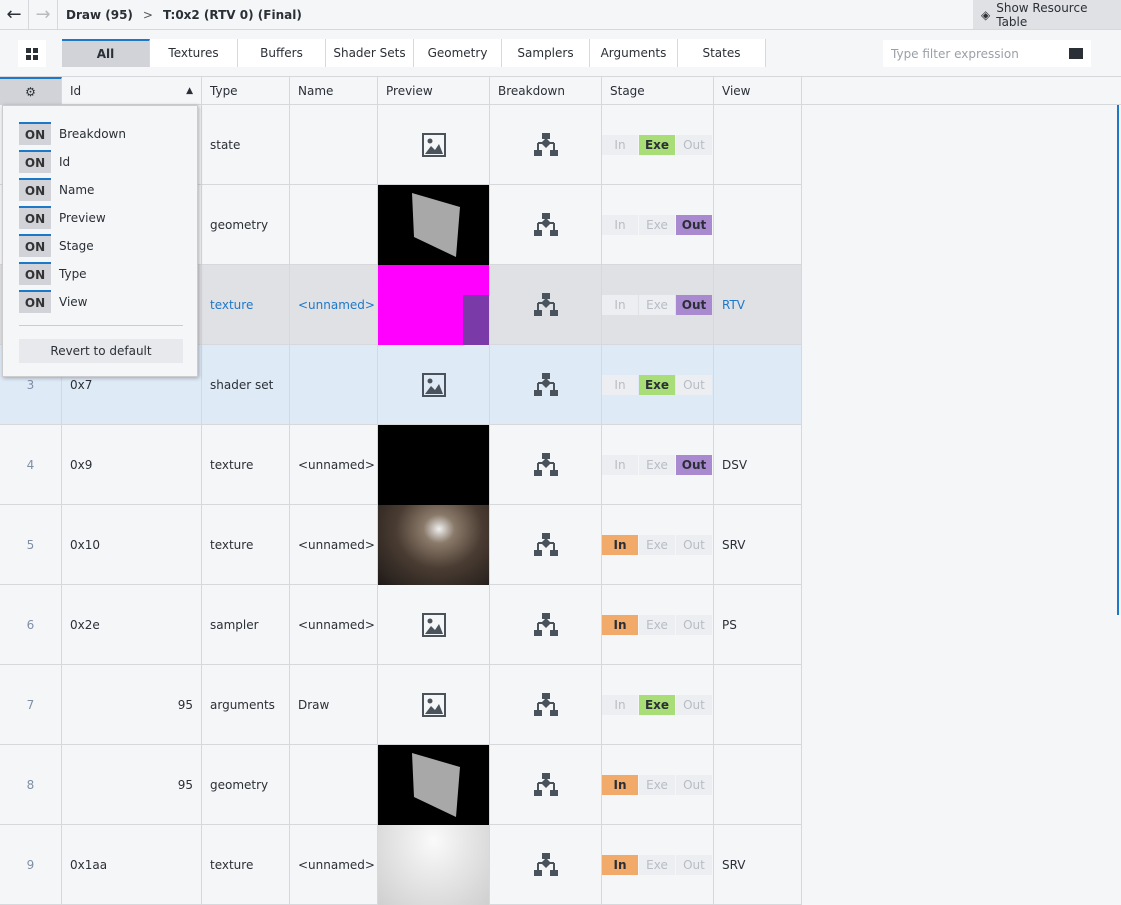 The width and height of the screenshot is (1121, 905). I want to click on name-cell, so click(334, 384).